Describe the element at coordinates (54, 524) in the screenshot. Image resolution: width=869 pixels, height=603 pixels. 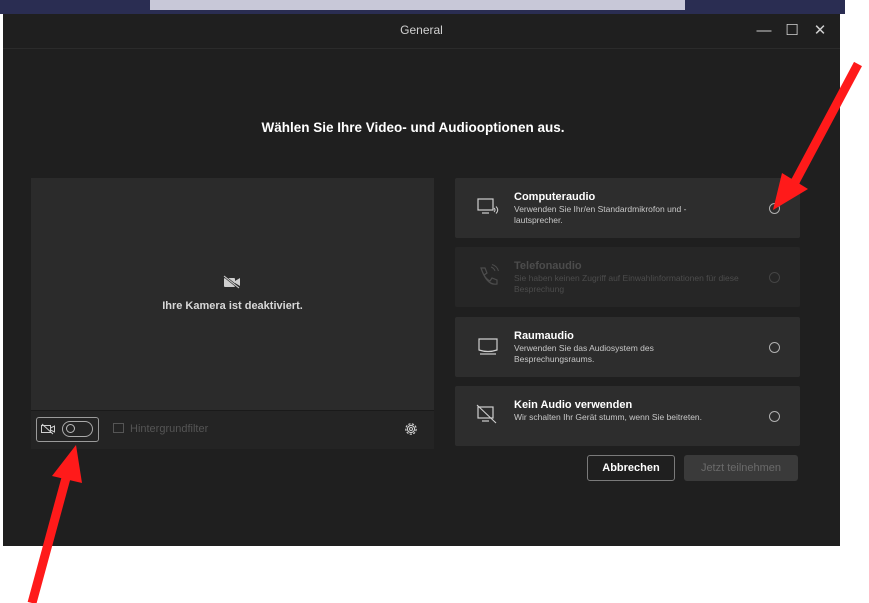
I see `annotation-arrow-bottom-left` at that location.